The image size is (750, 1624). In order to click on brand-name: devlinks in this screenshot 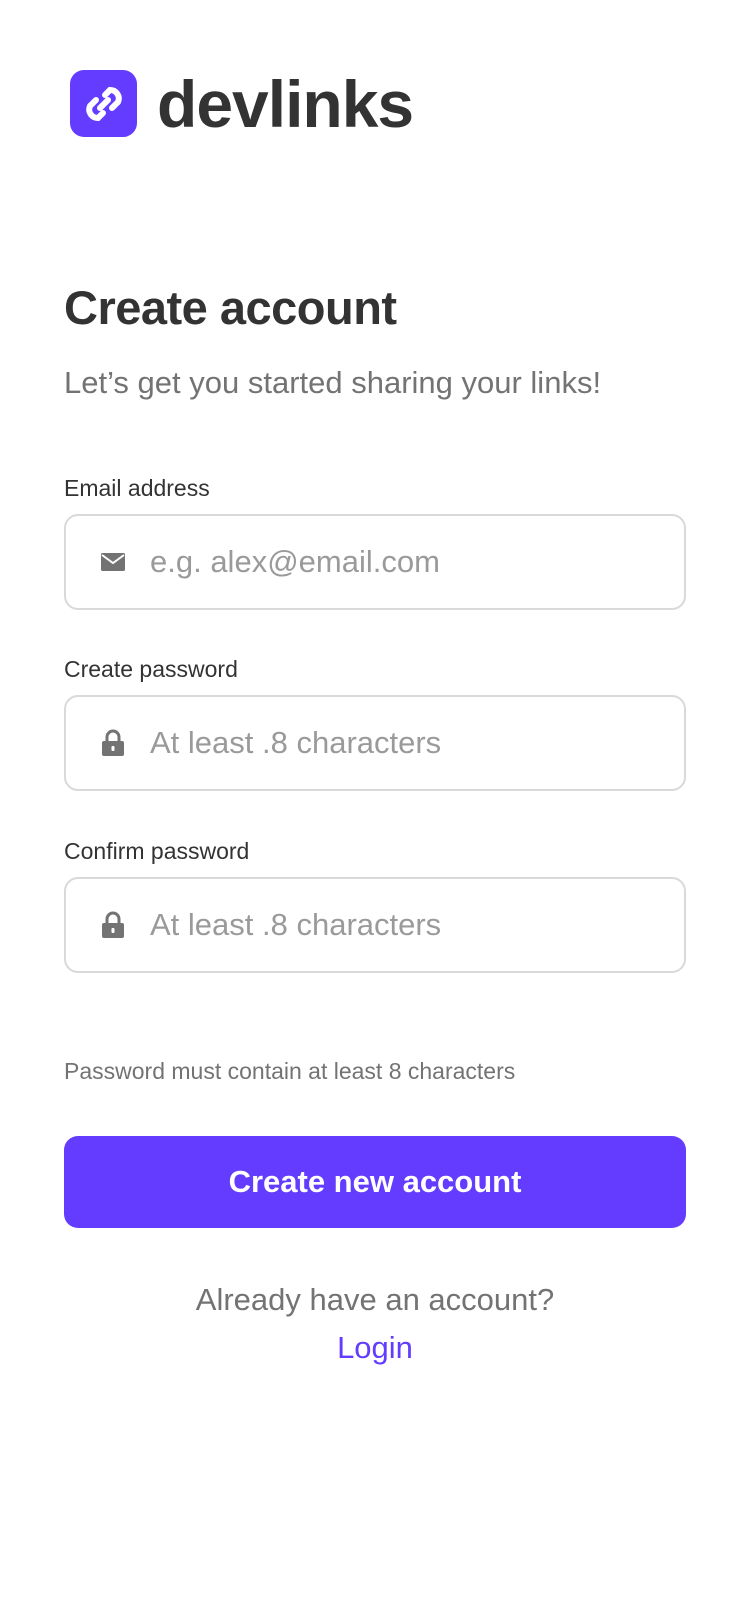, I will do `click(285, 103)`.